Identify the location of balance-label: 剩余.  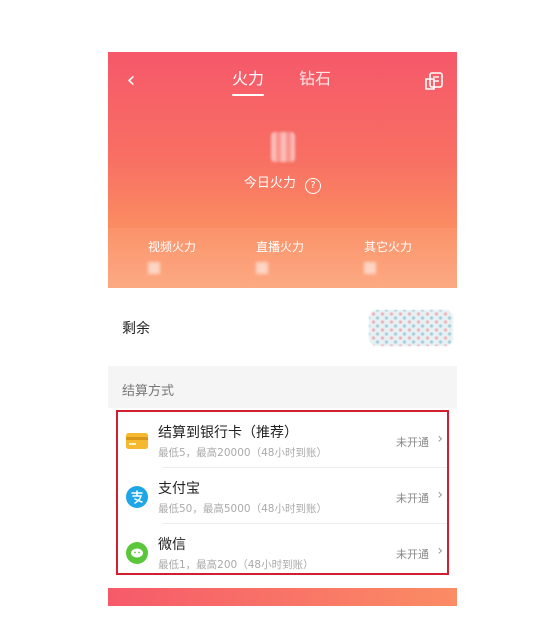
(136, 329).